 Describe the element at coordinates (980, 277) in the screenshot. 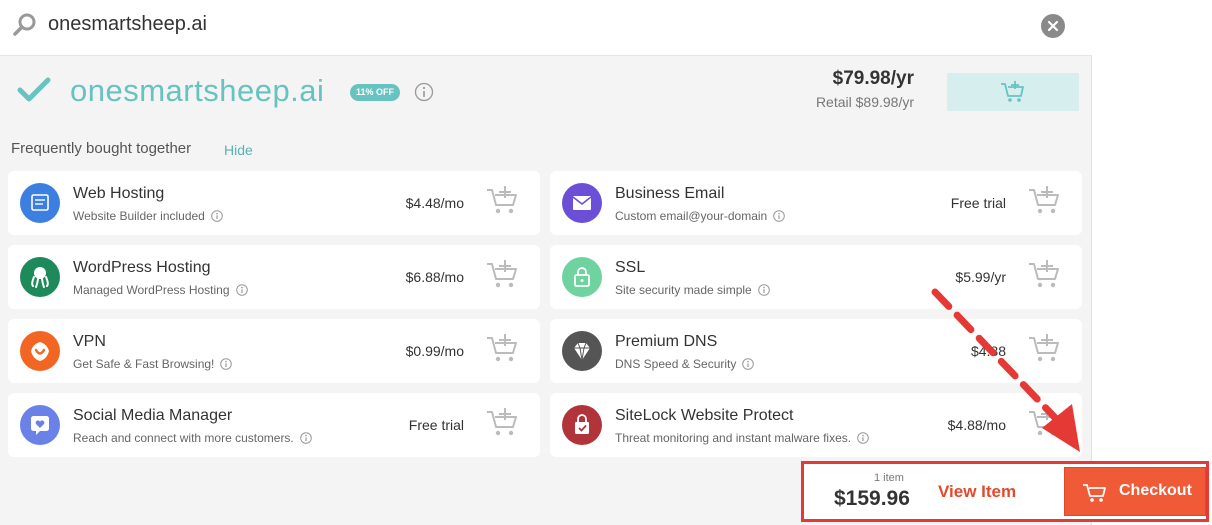

I see `product-price: $5.99/yr` at that location.